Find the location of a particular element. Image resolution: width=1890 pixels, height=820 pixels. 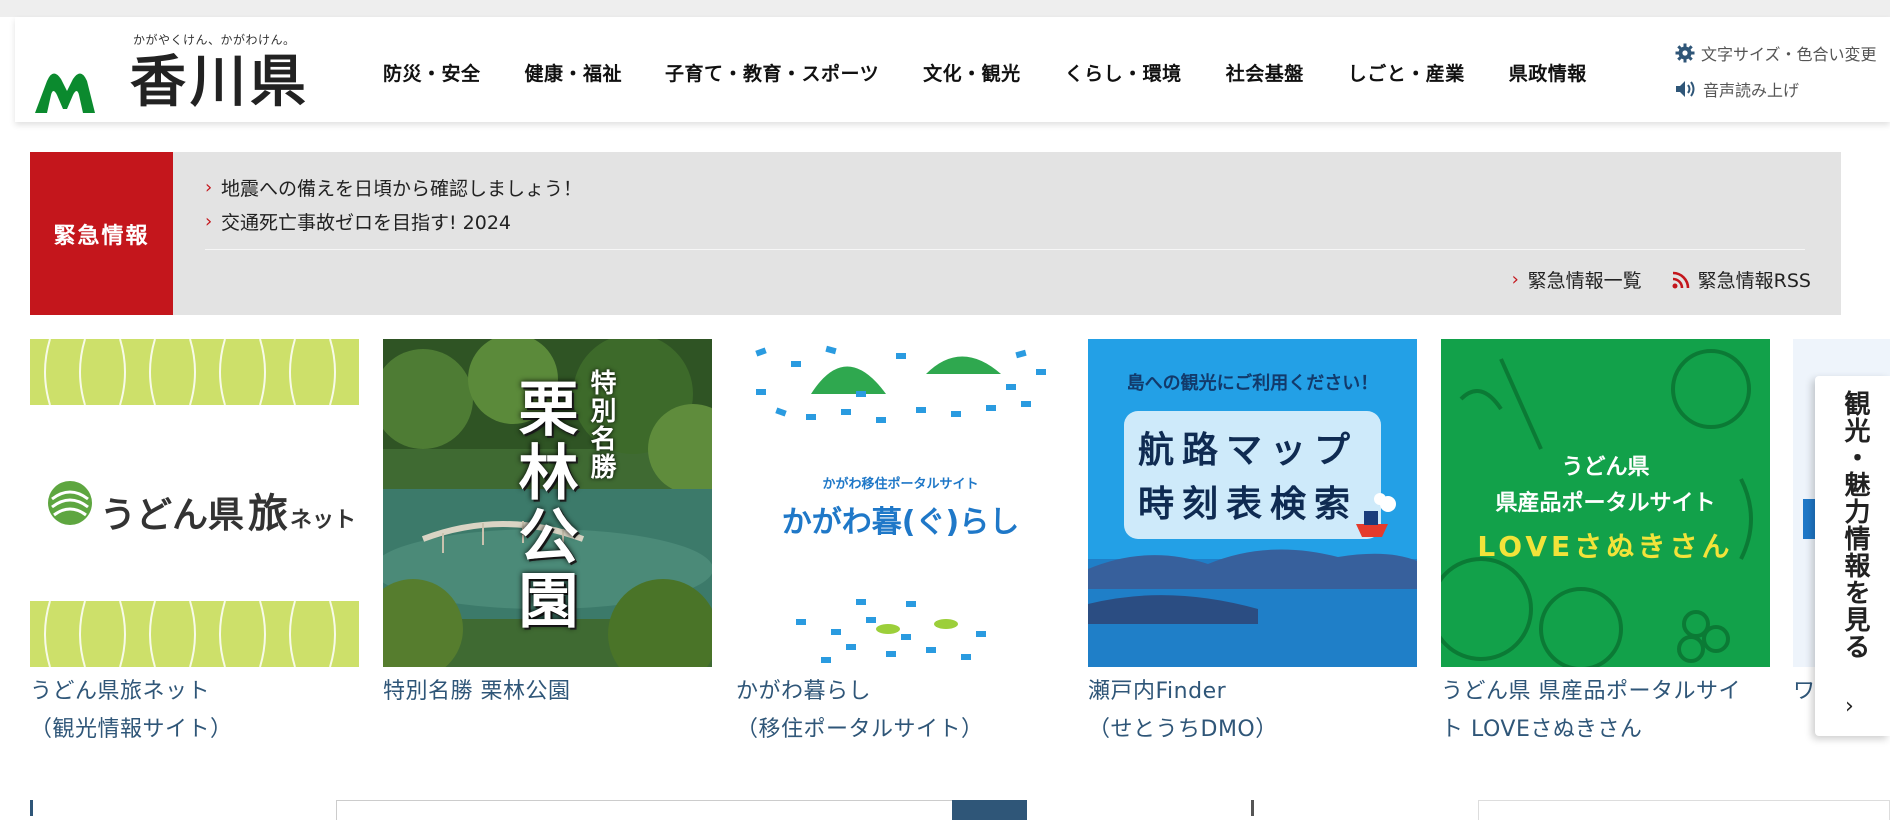

emergency-list-link: › 緊急情報一覧 is located at coordinates (1577, 279).